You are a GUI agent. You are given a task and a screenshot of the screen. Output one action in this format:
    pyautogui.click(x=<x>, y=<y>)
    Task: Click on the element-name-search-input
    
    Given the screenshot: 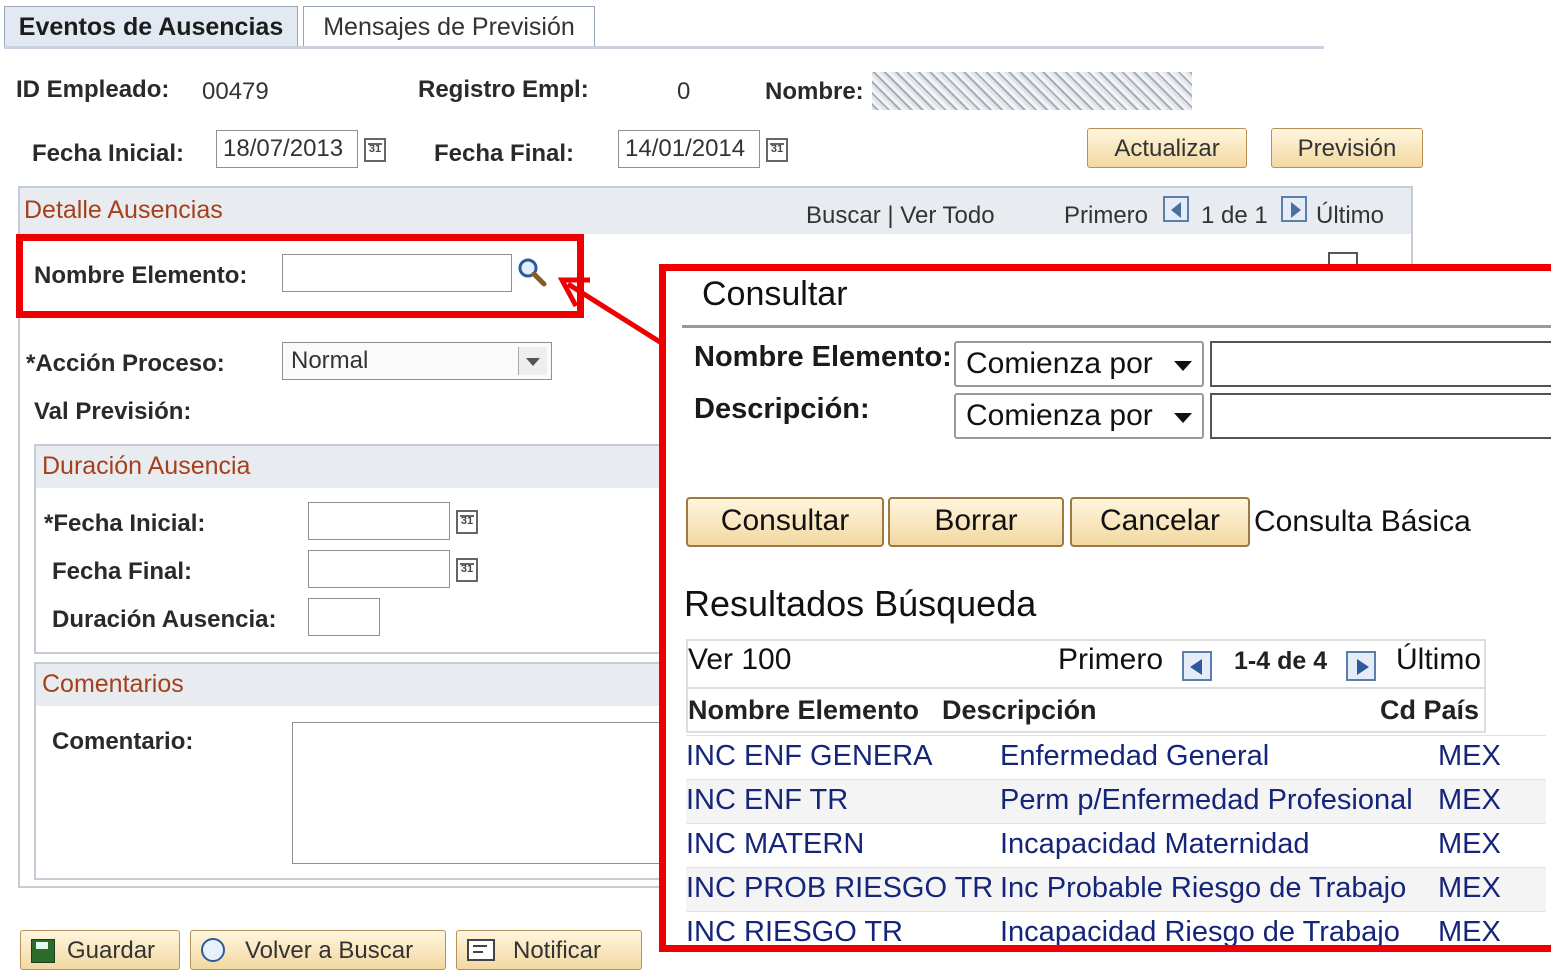 What is the action you would take?
    pyautogui.click(x=1380, y=364)
    